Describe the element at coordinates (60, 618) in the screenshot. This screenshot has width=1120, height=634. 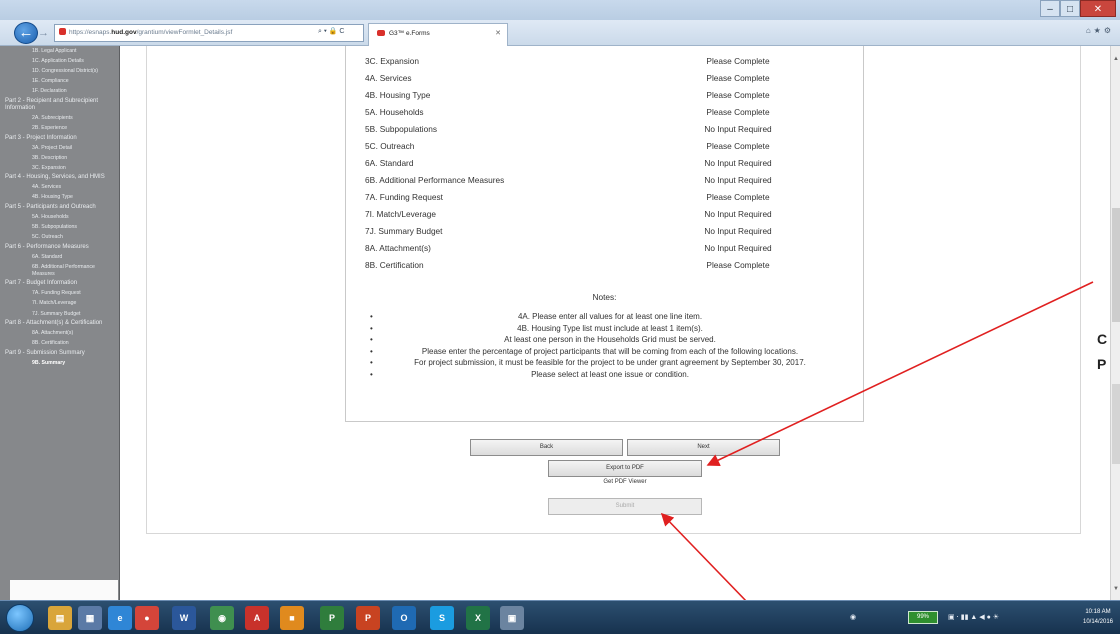
I see `taskbar-app-explorer-icon: ▤` at that location.